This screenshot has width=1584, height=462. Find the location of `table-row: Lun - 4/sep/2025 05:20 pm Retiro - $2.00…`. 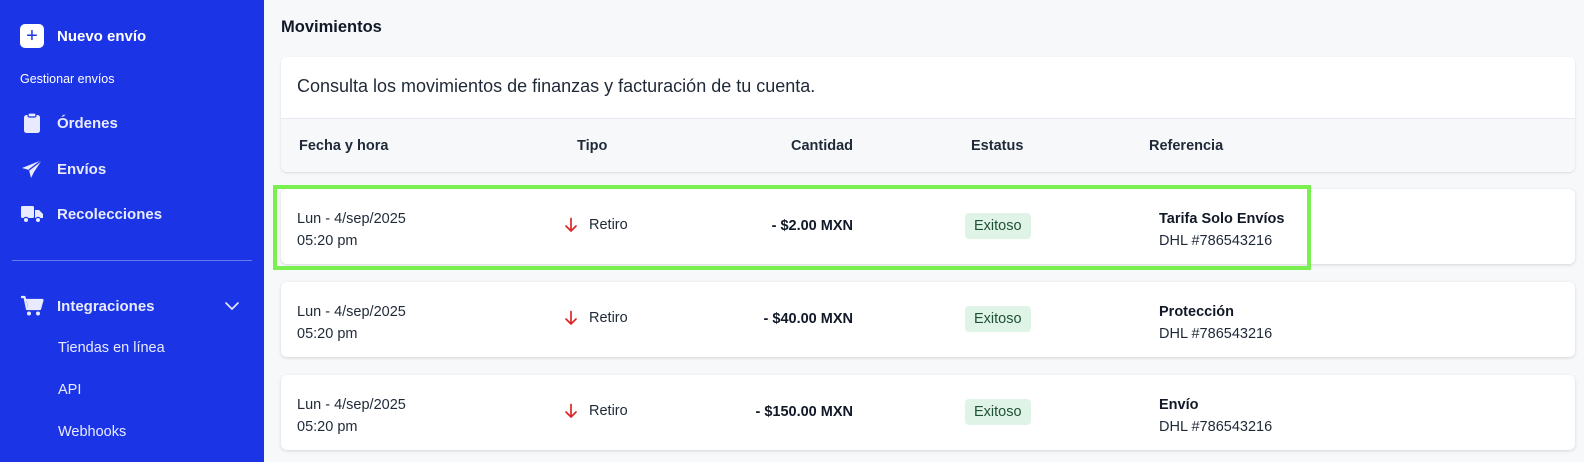

table-row: Lun - 4/sep/2025 05:20 pm Retiro - $2.00… is located at coordinates (928, 226).